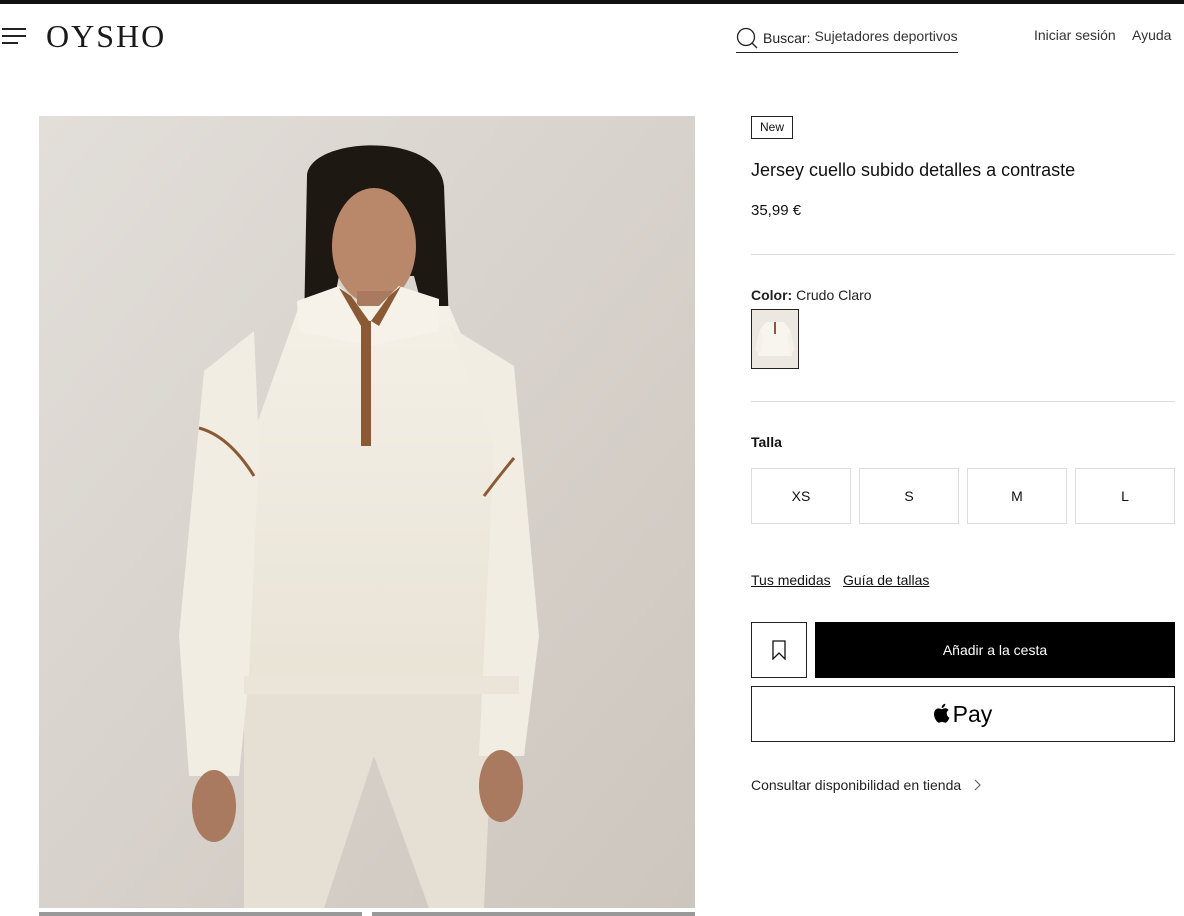 The width and height of the screenshot is (1184, 916). I want to click on swatch-thumbnail, so click(775, 339).